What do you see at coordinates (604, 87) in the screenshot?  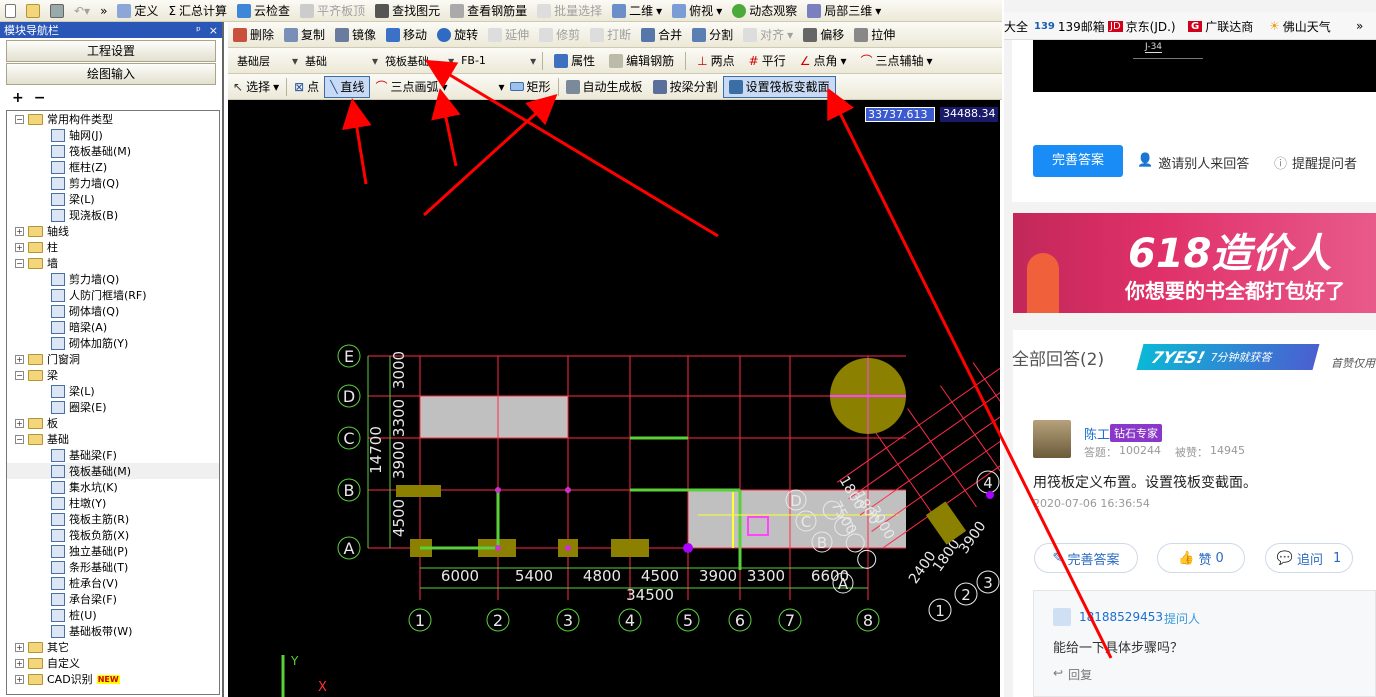 I see `auto-generate-slab-button: 自动生成板` at bounding box center [604, 87].